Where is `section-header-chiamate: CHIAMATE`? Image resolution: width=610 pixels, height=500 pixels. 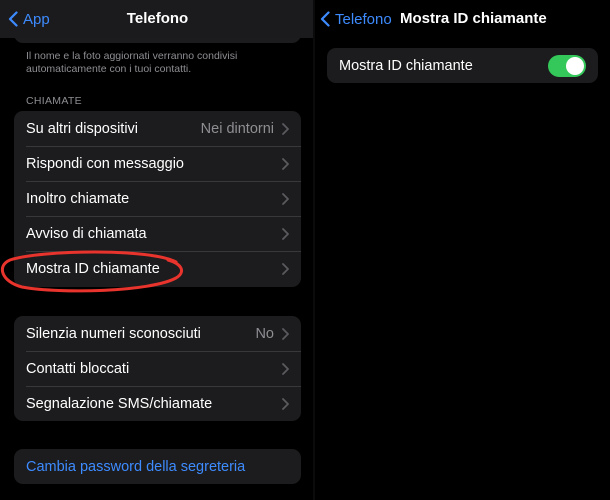 section-header-chiamate: CHIAMATE is located at coordinates (54, 101).